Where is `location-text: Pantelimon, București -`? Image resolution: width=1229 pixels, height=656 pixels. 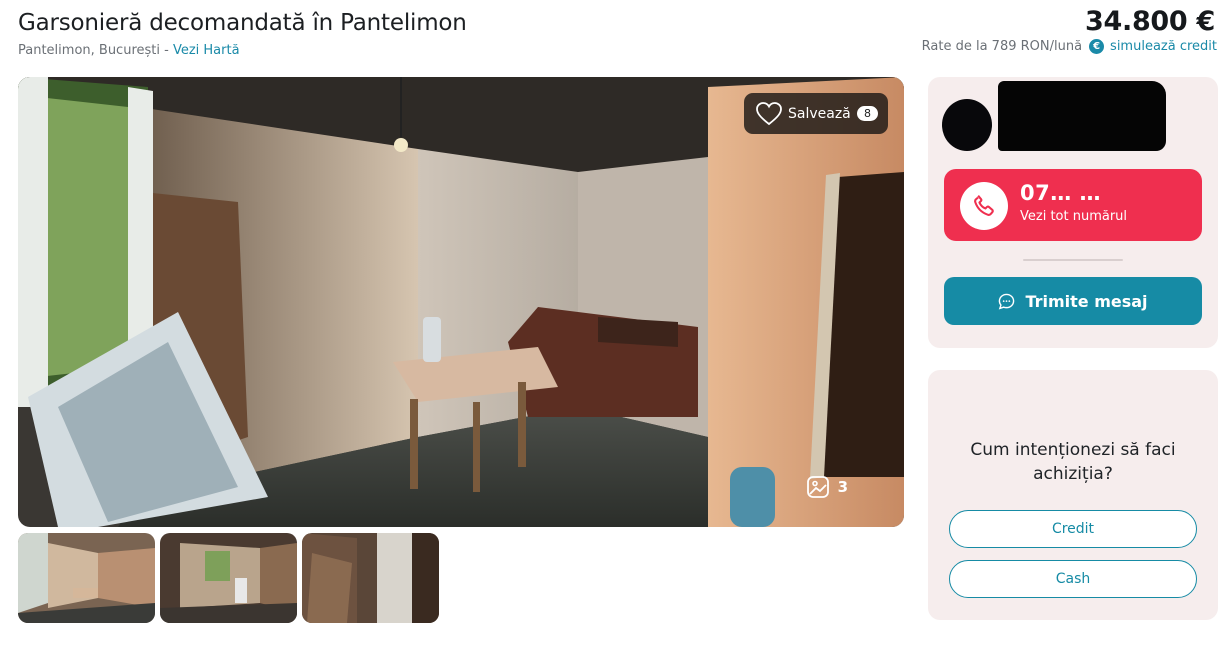
location-text: Pantelimon, București - is located at coordinates (95, 50).